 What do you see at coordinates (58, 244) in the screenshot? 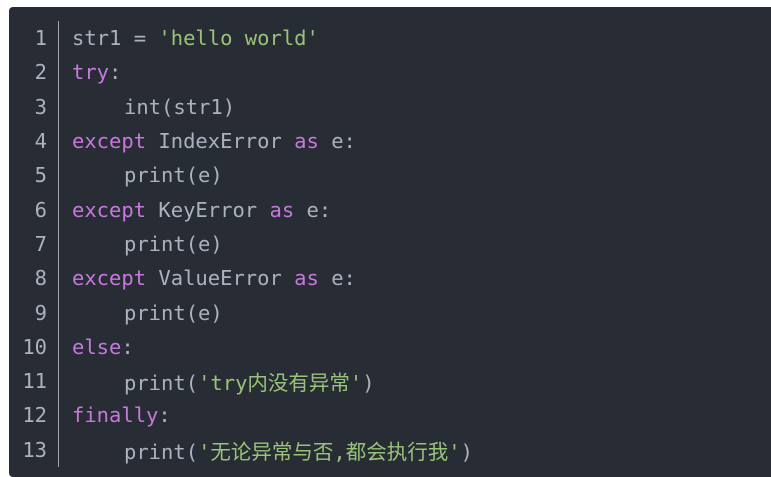
I see `gutter-divider` at bounding box center [58, 244].